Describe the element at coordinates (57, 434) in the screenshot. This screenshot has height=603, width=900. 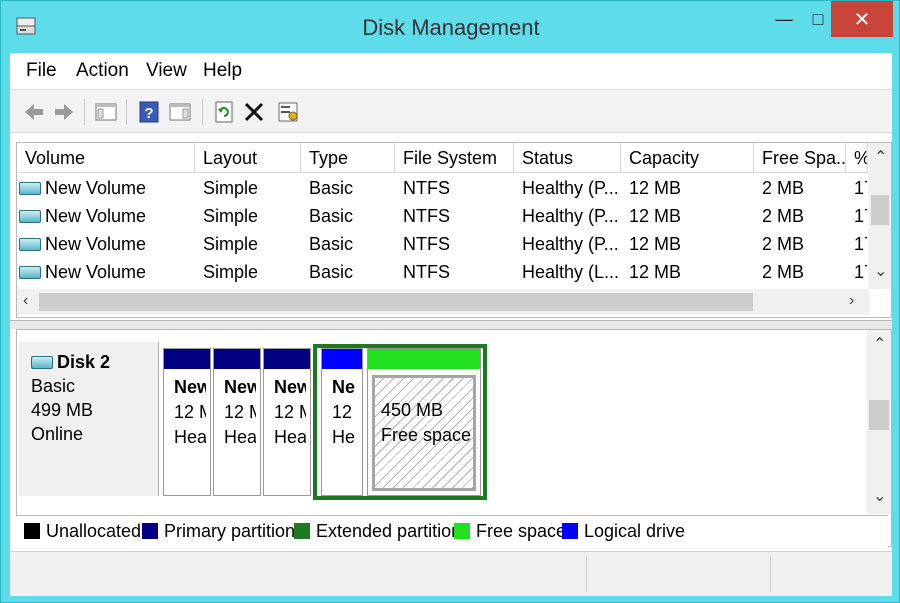
I see `disk-status: Online` at that location.